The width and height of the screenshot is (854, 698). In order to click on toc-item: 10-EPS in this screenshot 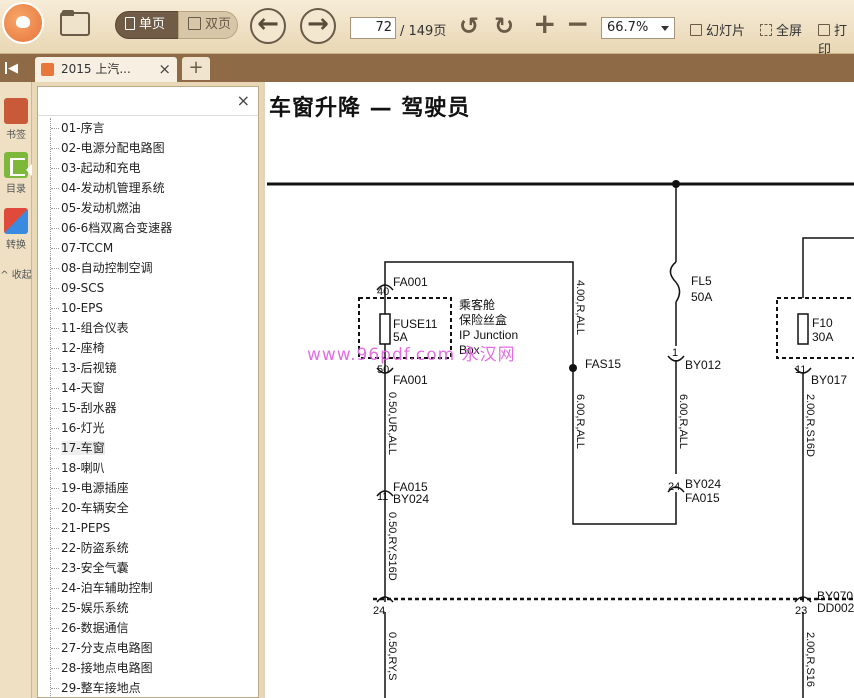, I will do `click(148, 308)`.